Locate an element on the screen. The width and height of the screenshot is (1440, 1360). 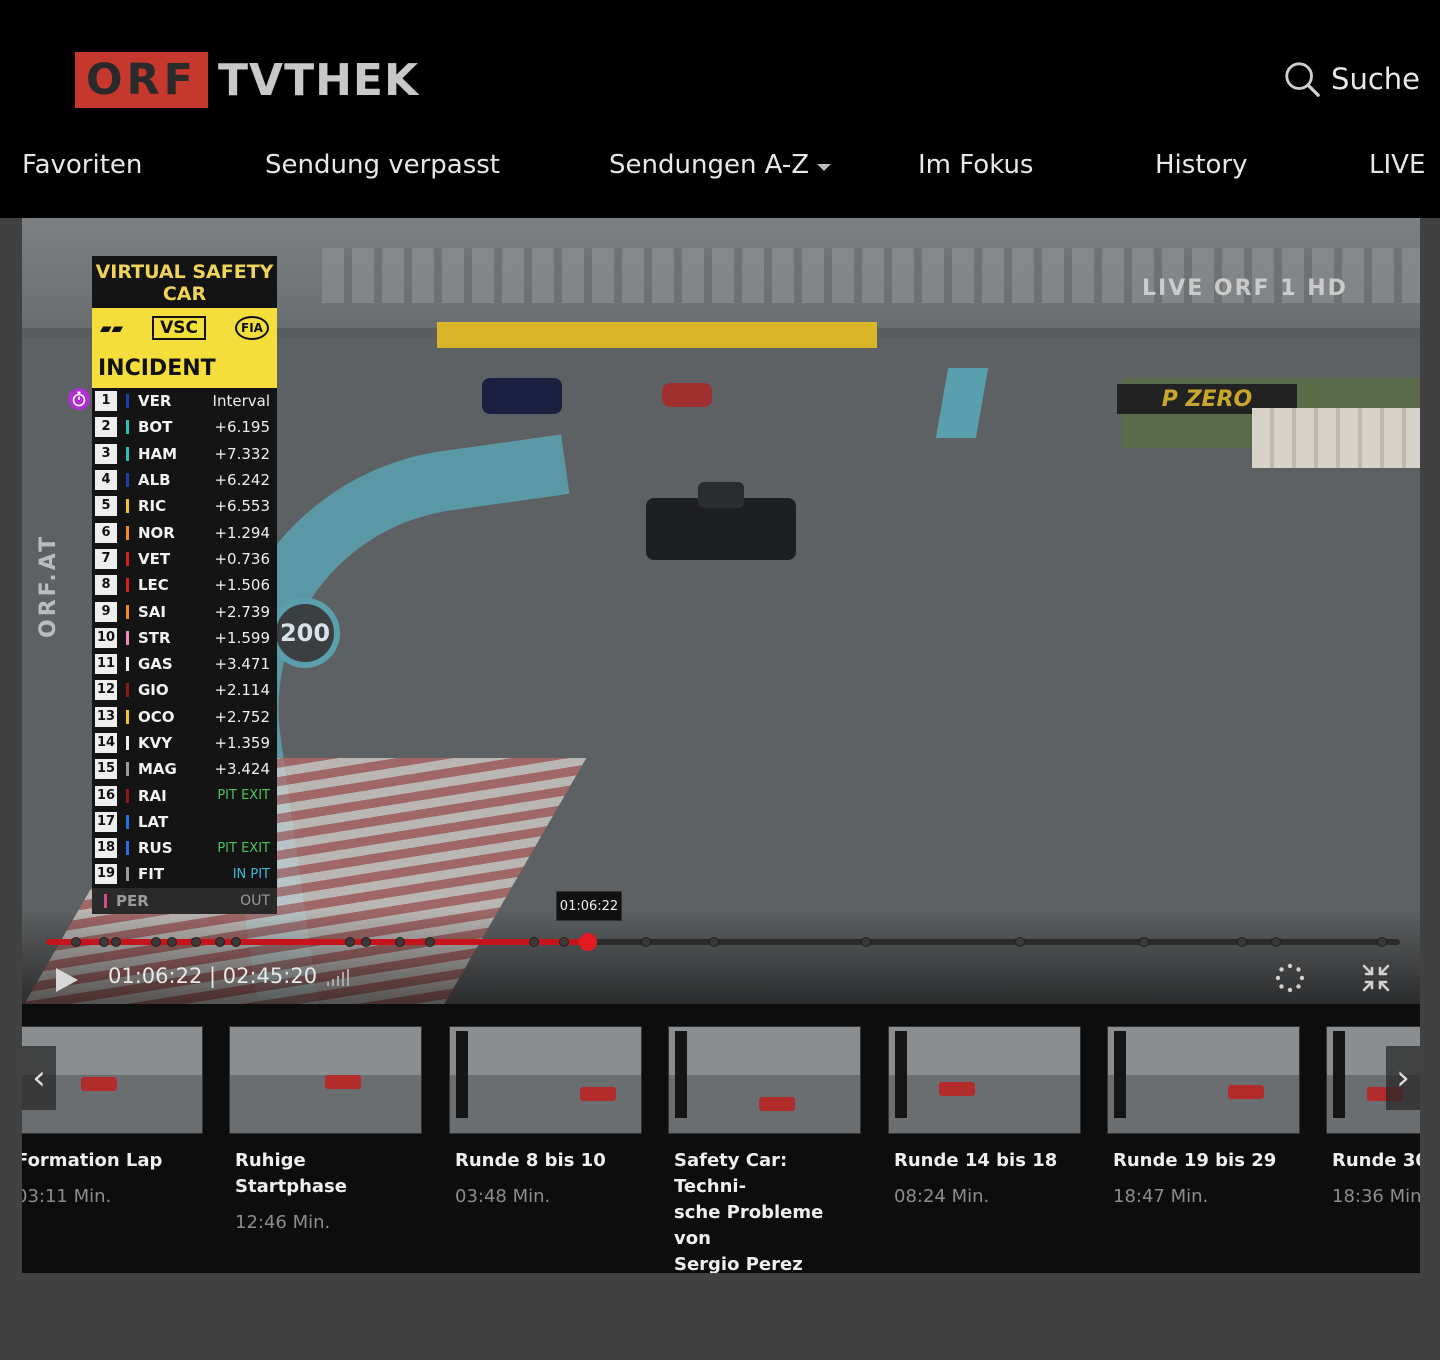
driver-code: NOR is located at coordinates (156, 532).